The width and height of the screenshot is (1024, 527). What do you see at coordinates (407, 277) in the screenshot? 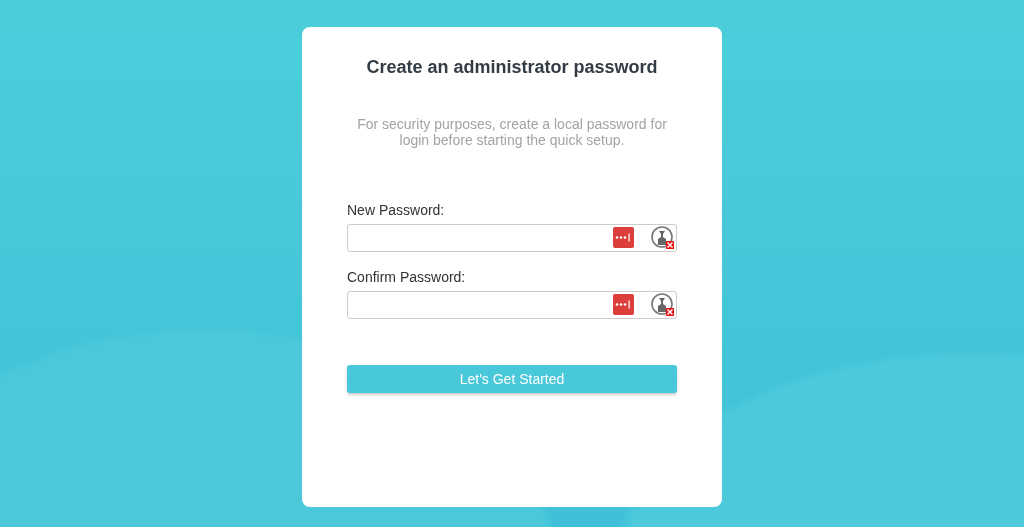
I see `field-label: Confirm Password:` at bounding box center [407, 277].